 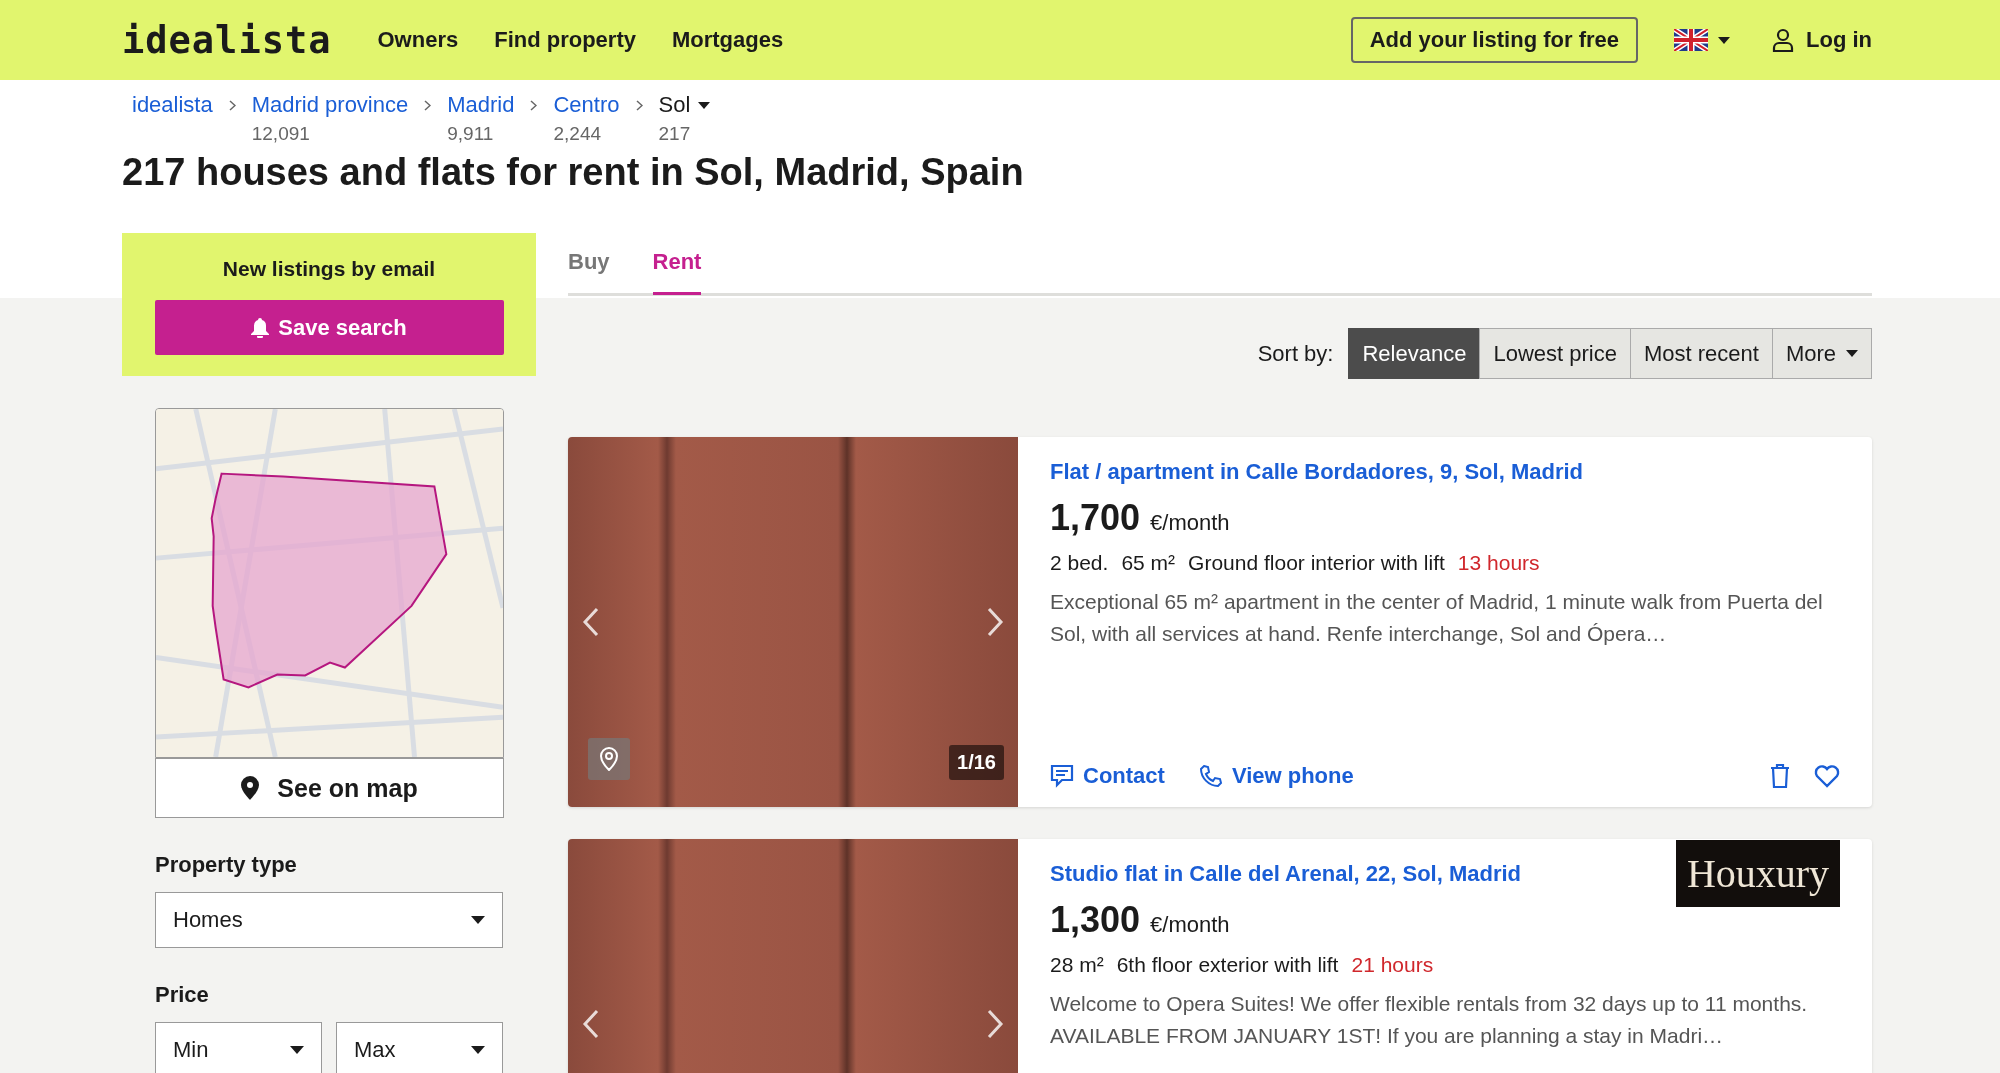 I want to click on listing-title-link: Studio flat in Calle del Arenal, 22, Sol, Madrid, so click(x=1286, y=874).